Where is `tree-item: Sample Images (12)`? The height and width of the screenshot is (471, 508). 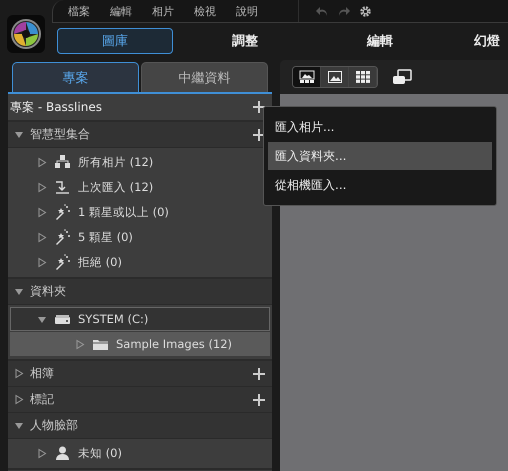
tree-item: Sample Images (12) is located at coordinates (140, 344).